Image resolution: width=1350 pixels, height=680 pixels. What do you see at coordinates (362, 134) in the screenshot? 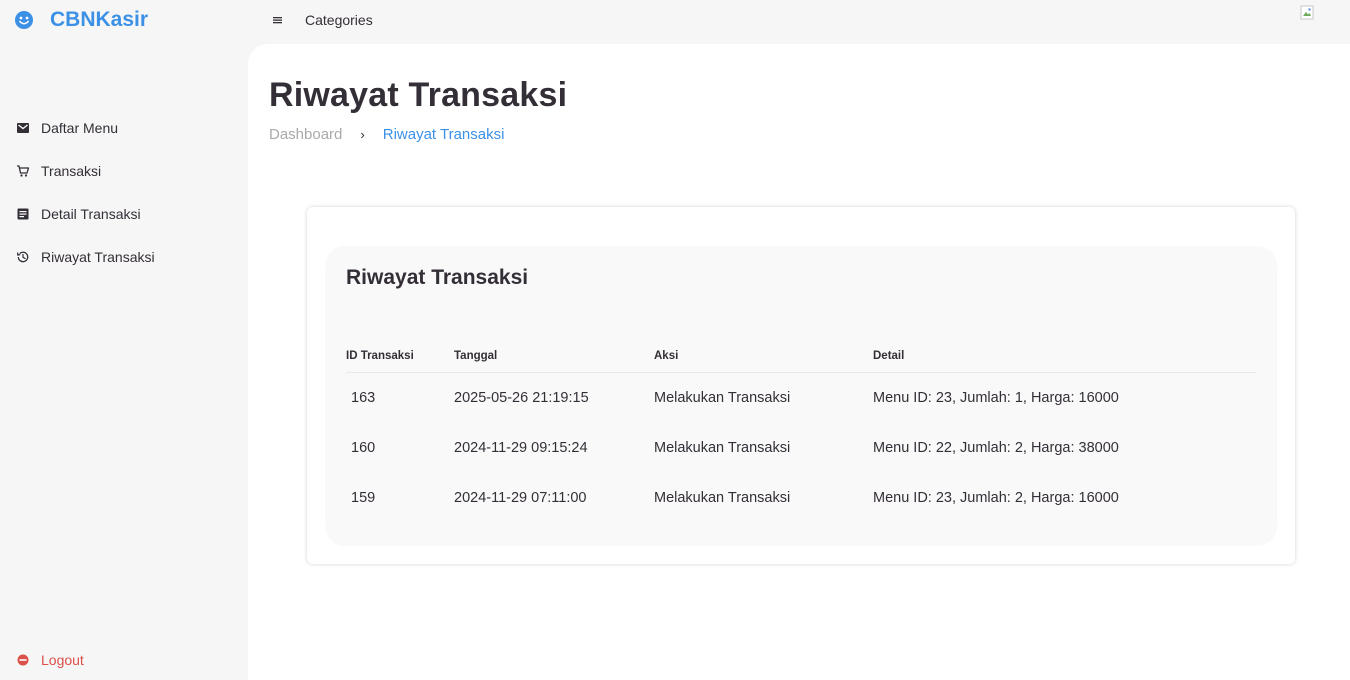
I see `chevron-right-icon: ›` at bounding box center [362, 134].